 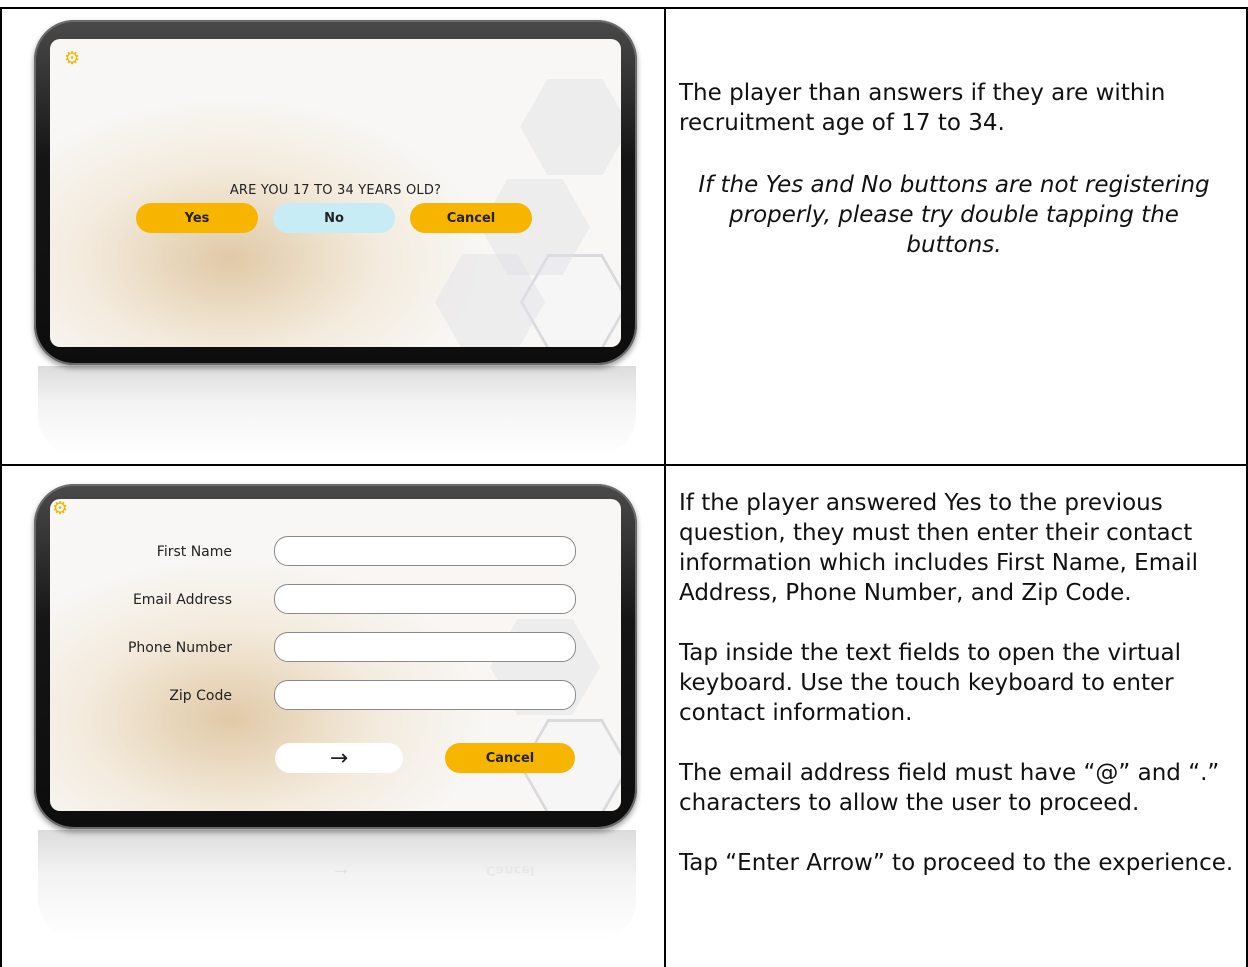 I want to click on first-name-label: First Name, so click(x=194, y=552).